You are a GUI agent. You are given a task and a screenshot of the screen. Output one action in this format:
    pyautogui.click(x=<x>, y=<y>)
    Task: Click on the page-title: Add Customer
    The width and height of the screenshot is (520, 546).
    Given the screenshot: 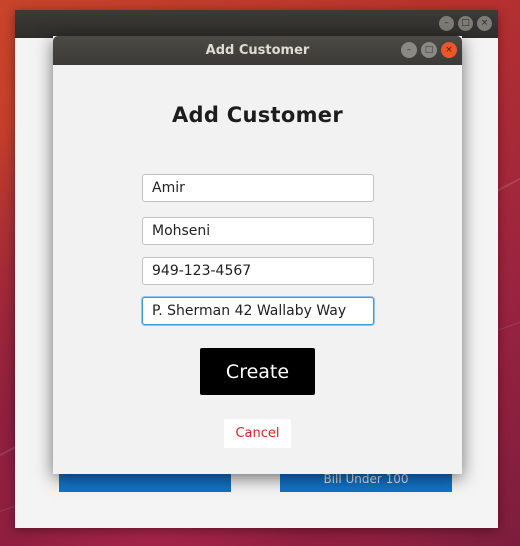 What is the action you would take?
    pyautogui.click(x=257, y=115)
    